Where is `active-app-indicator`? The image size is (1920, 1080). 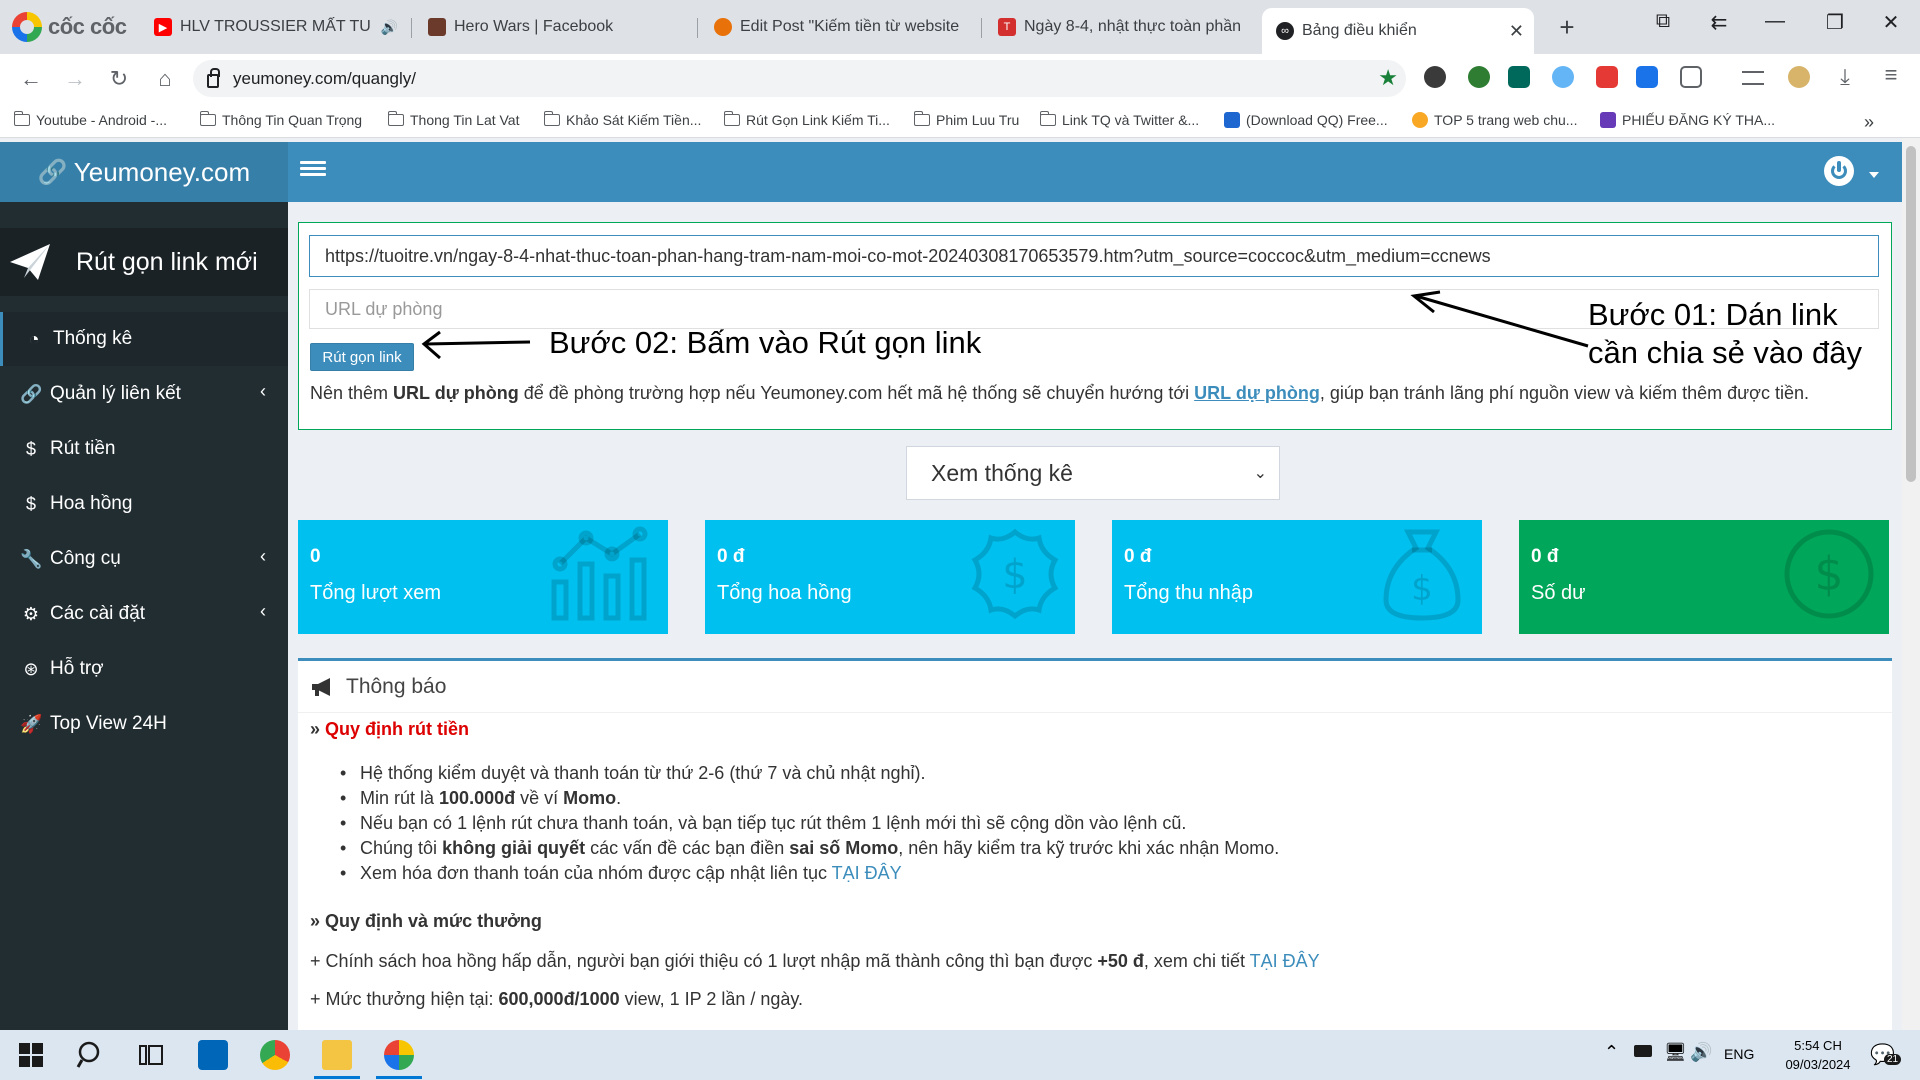
active-app-indicator is located at coordinates (399, 1077).